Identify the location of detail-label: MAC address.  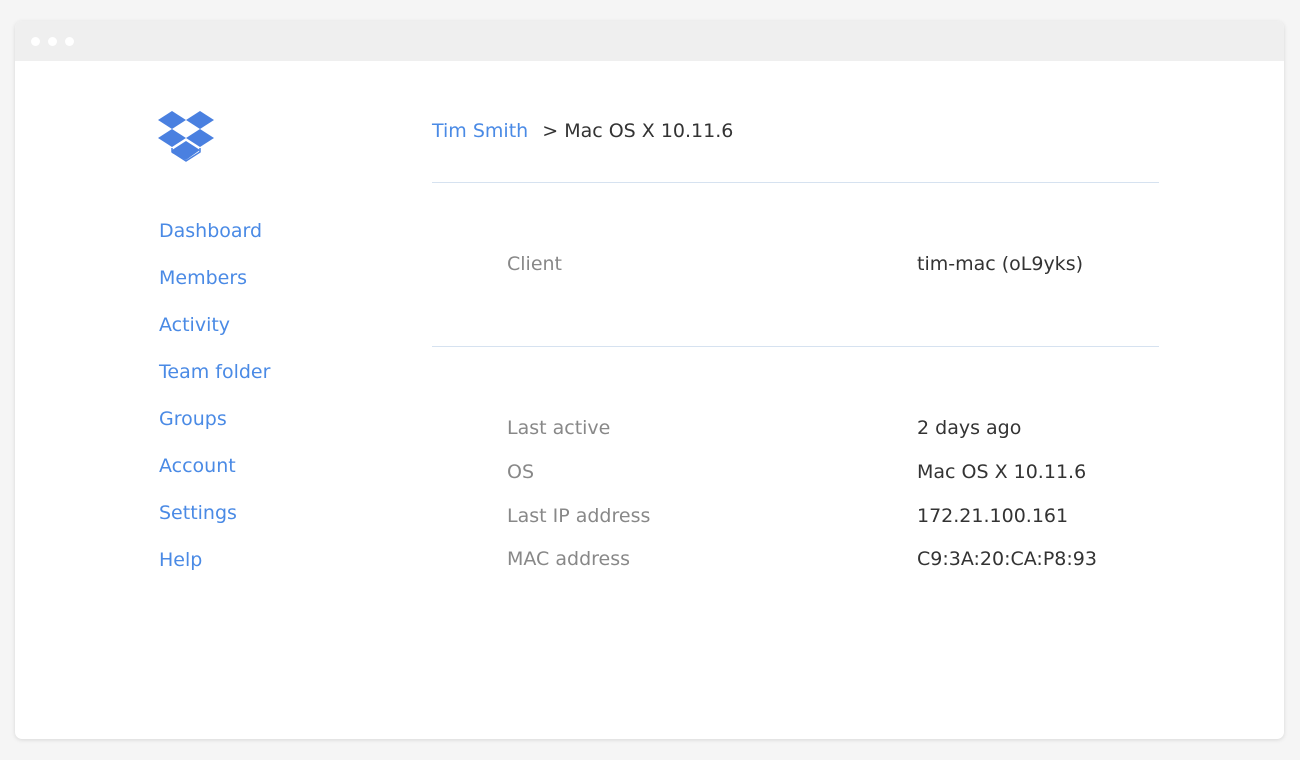
(569, 559).